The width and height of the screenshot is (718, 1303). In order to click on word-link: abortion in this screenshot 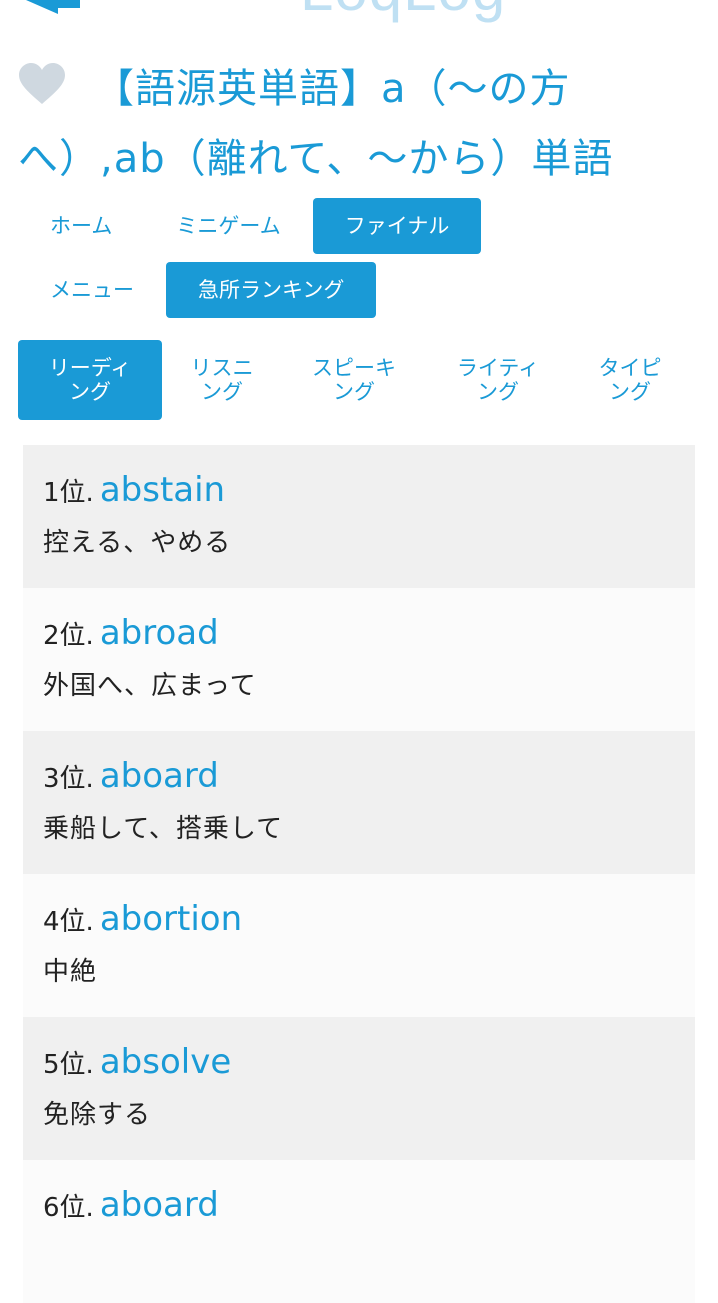, I will do `click(171, 919)`.